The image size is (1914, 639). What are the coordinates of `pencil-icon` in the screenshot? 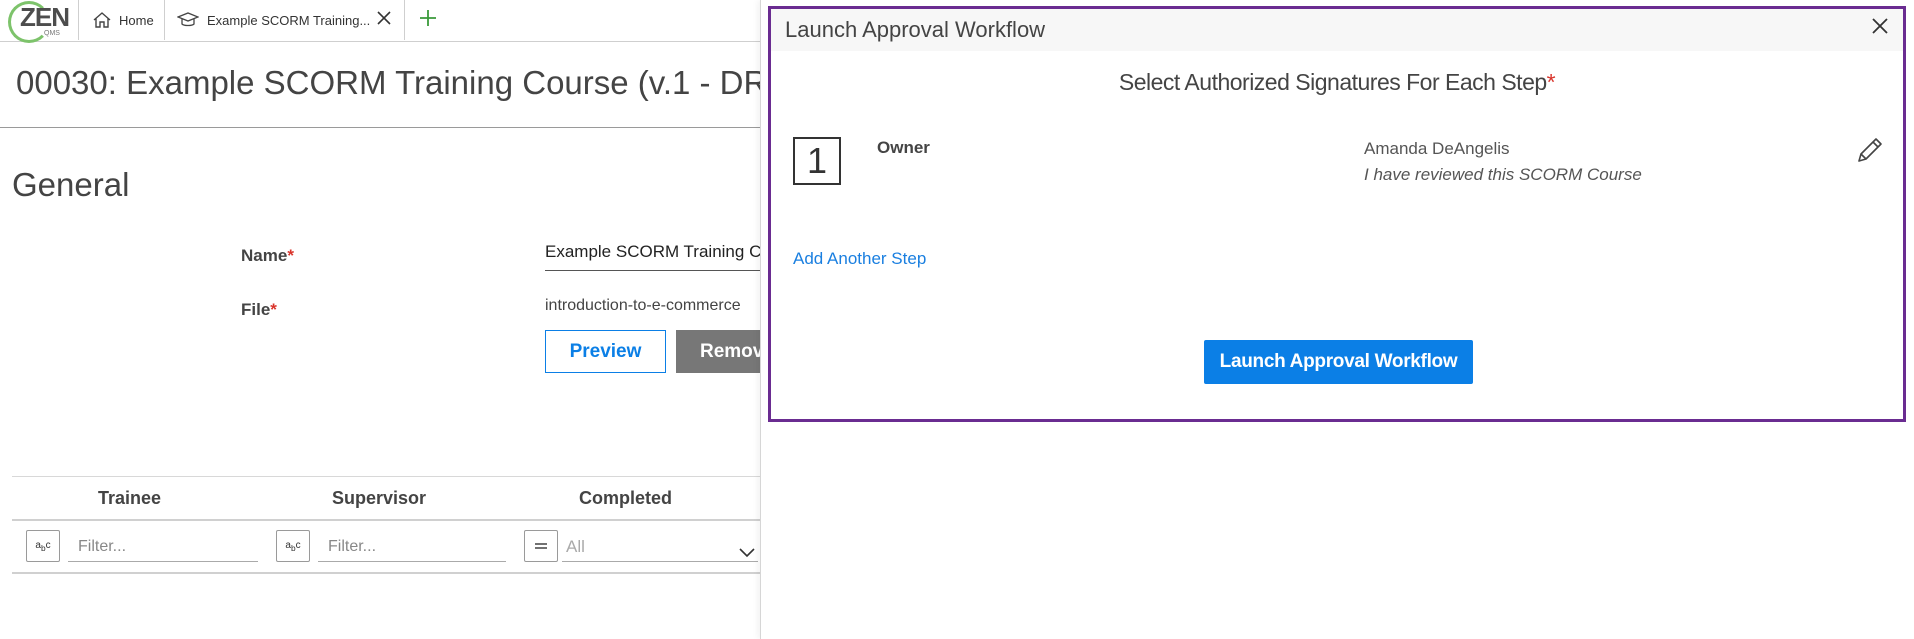 It's located at (1870, 152).